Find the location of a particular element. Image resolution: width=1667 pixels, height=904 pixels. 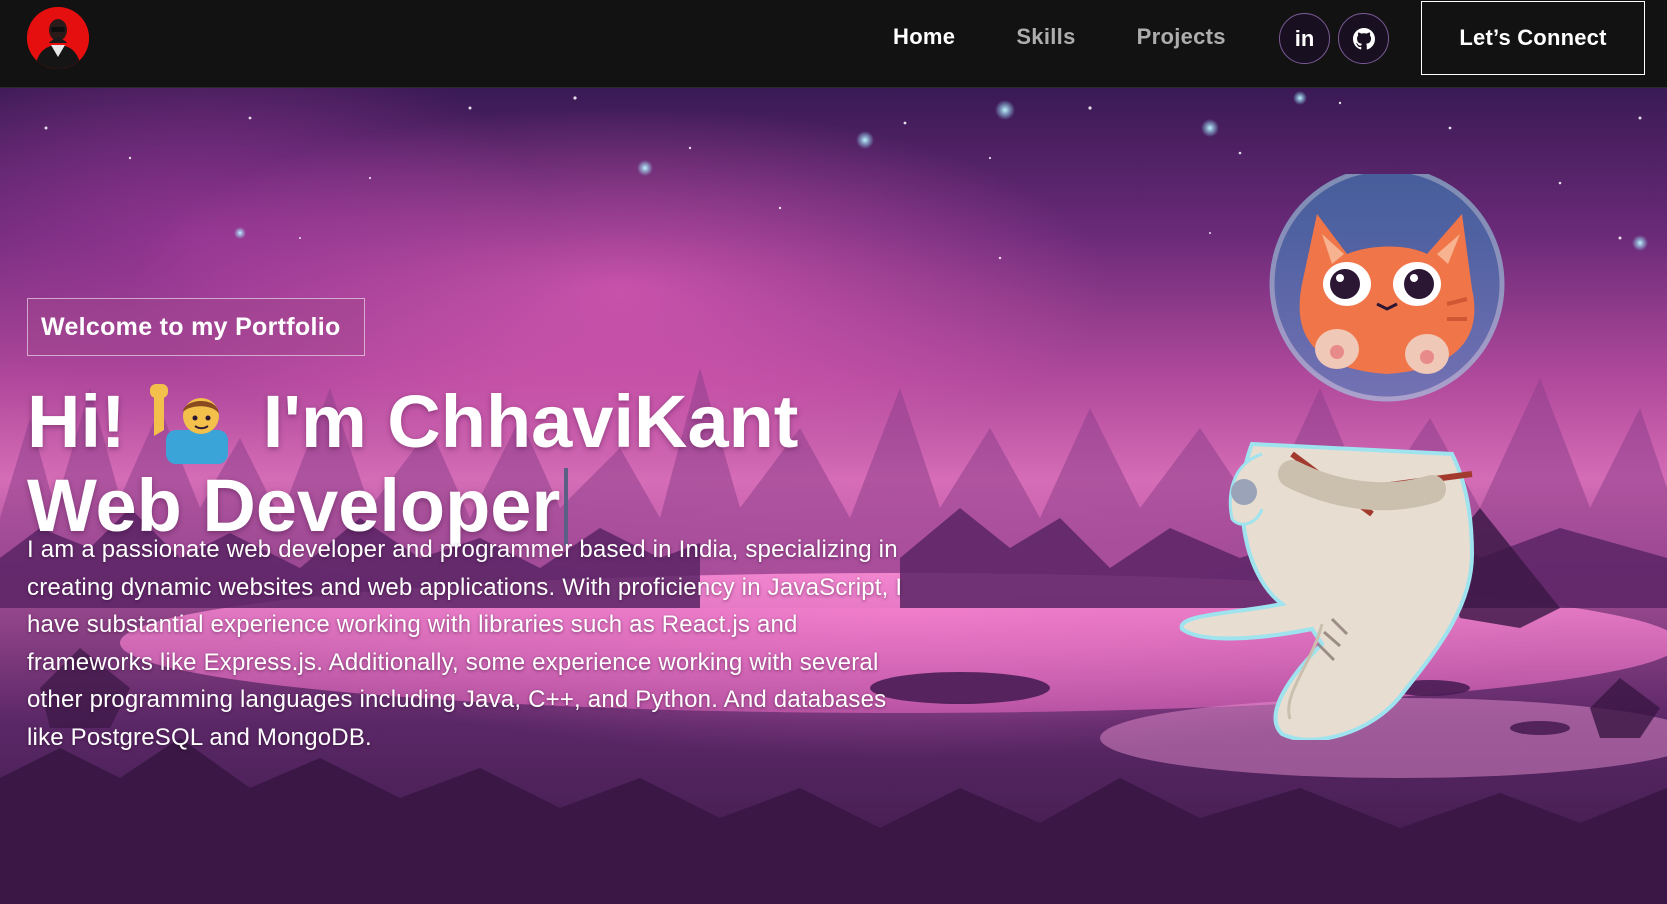

hero-headline: Hi! I'm ChhaviKant Web Developer is located at coordinates (412, 464).